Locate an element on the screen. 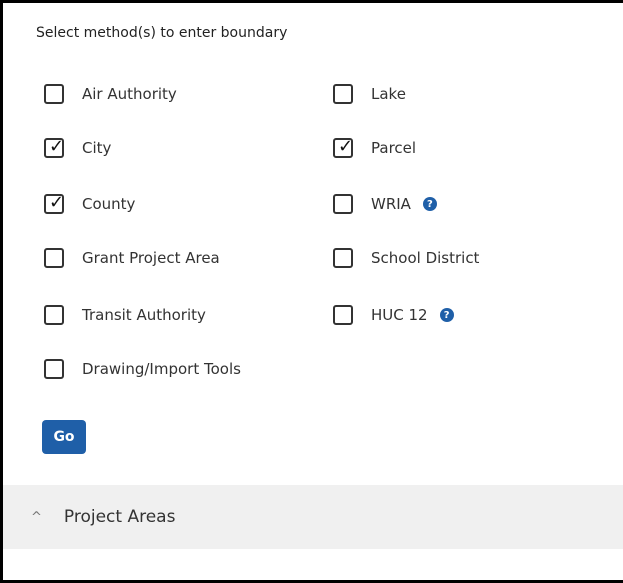 The width and height of the screenshot is (623, 583). chevron-up-icon: ^ is located at coordinates (36, 517).